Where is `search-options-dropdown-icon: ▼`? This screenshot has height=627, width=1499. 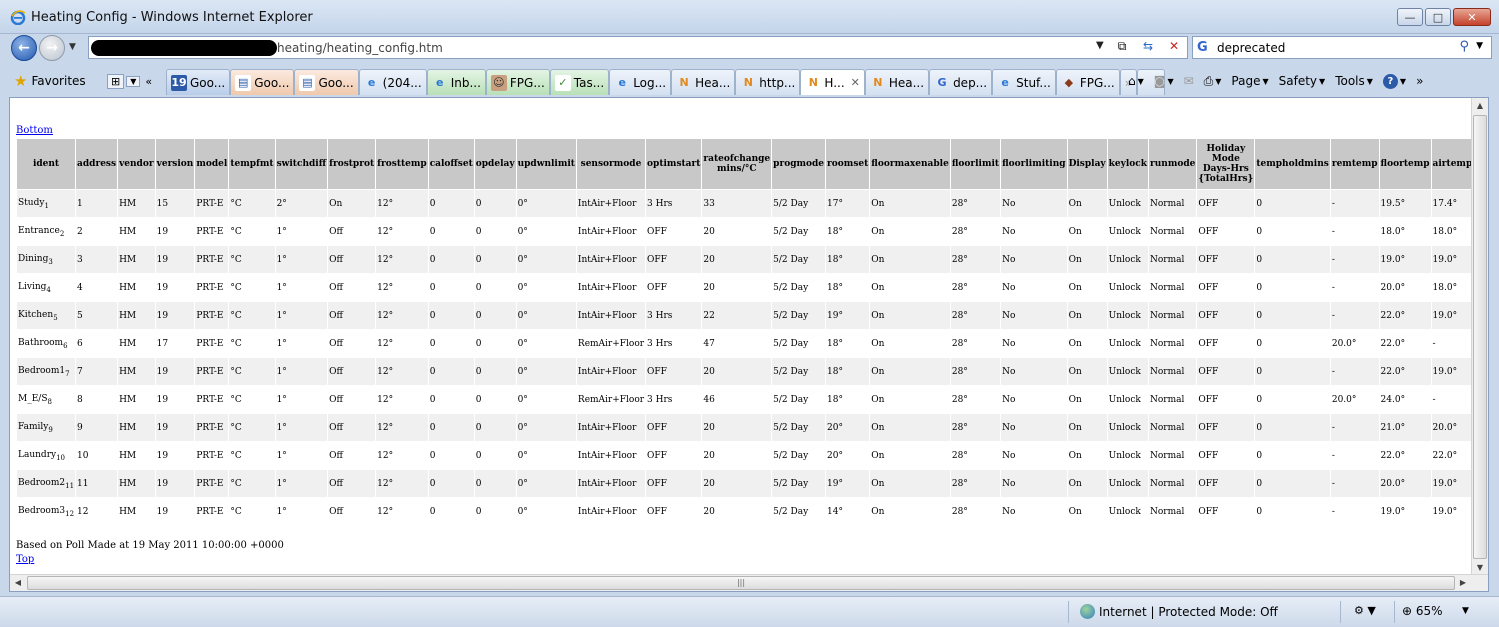
search-options-dropdown-icon: ▼ is located at coordinates (1479, 46).